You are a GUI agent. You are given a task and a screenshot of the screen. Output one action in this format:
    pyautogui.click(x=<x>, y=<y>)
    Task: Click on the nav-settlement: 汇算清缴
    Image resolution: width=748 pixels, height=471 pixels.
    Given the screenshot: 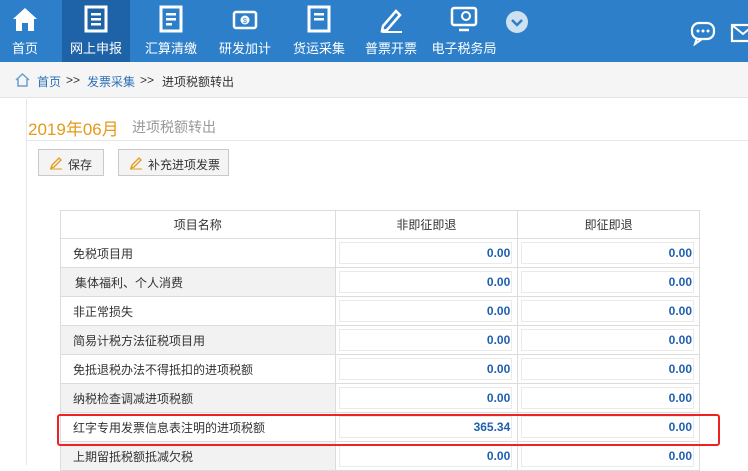 What is the action you would take?
    pyautogui.click(x=171, y=31)
    